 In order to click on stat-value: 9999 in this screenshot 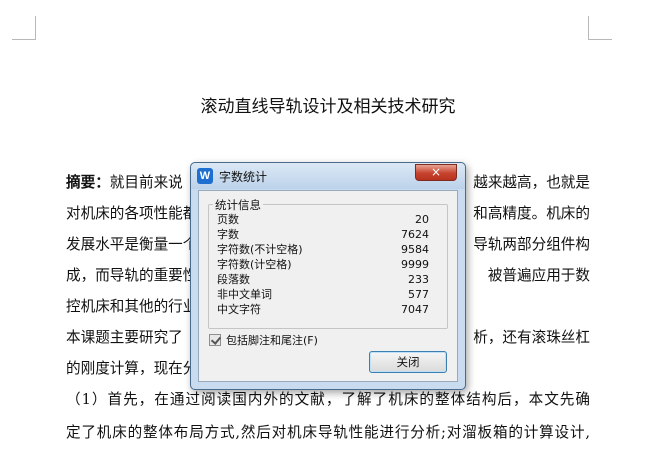, I will do `click(415, 264)`.